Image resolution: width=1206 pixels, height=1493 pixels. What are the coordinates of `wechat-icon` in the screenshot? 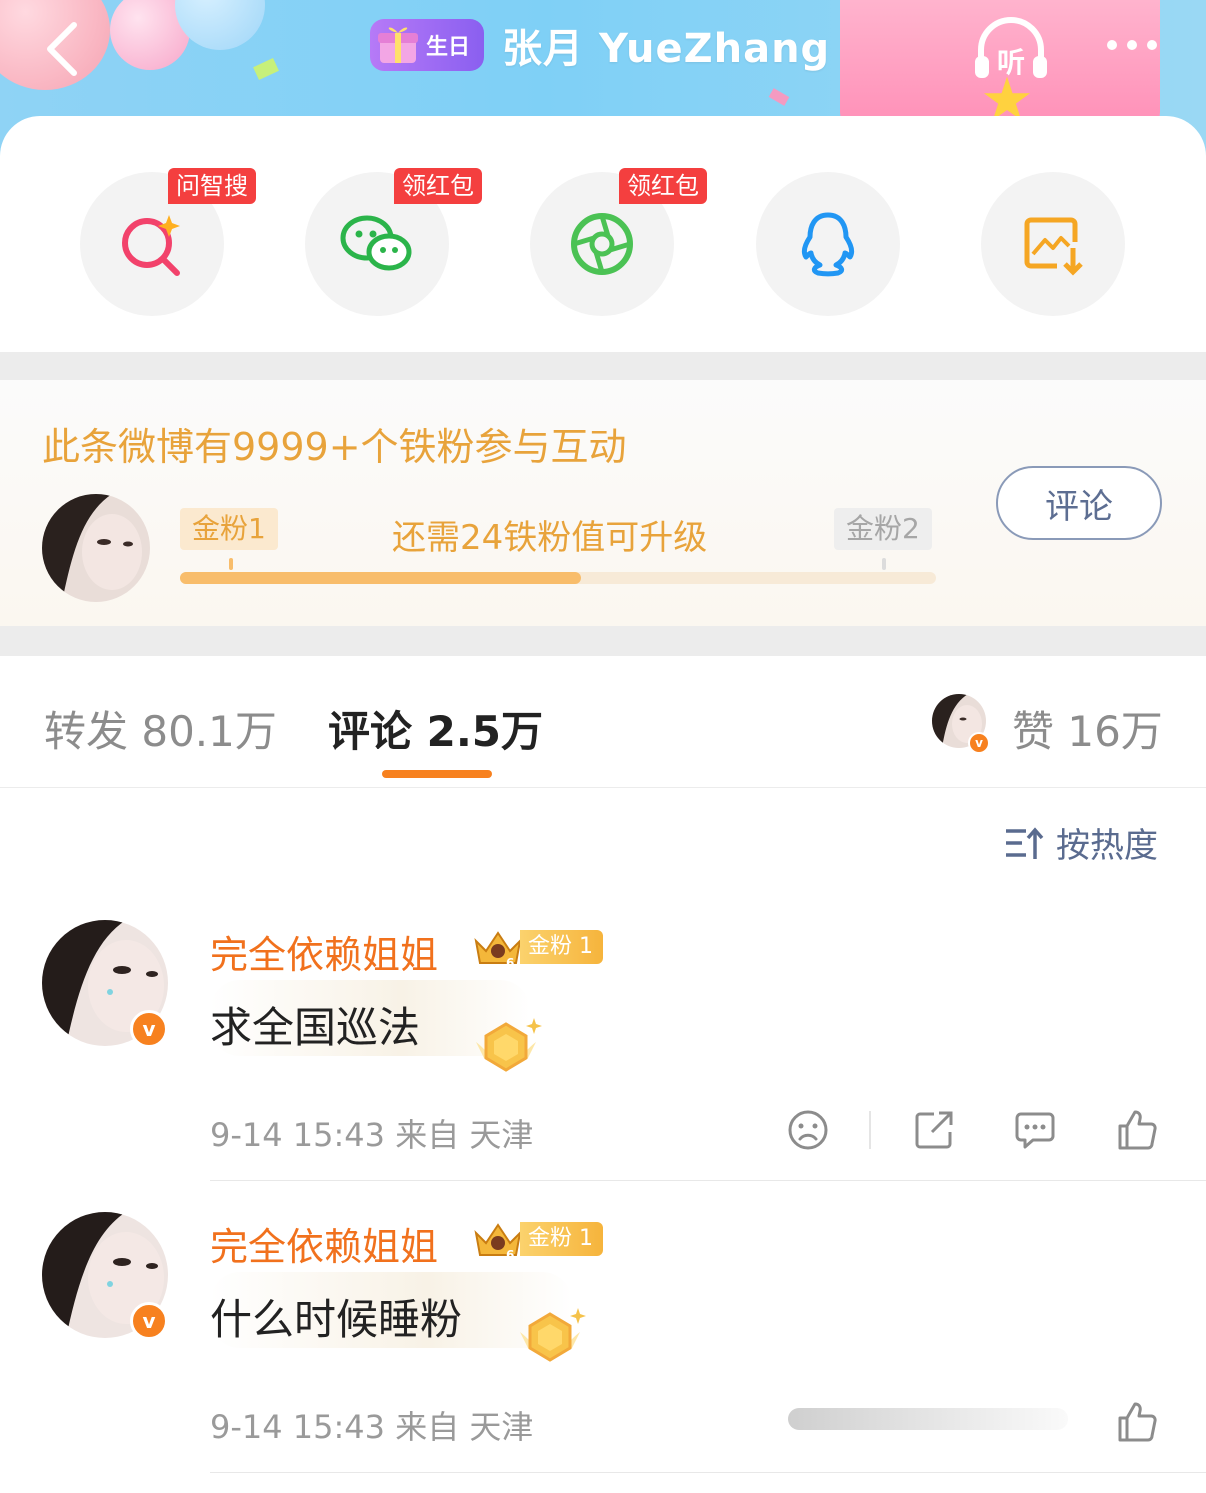 It's located at (376, 243).